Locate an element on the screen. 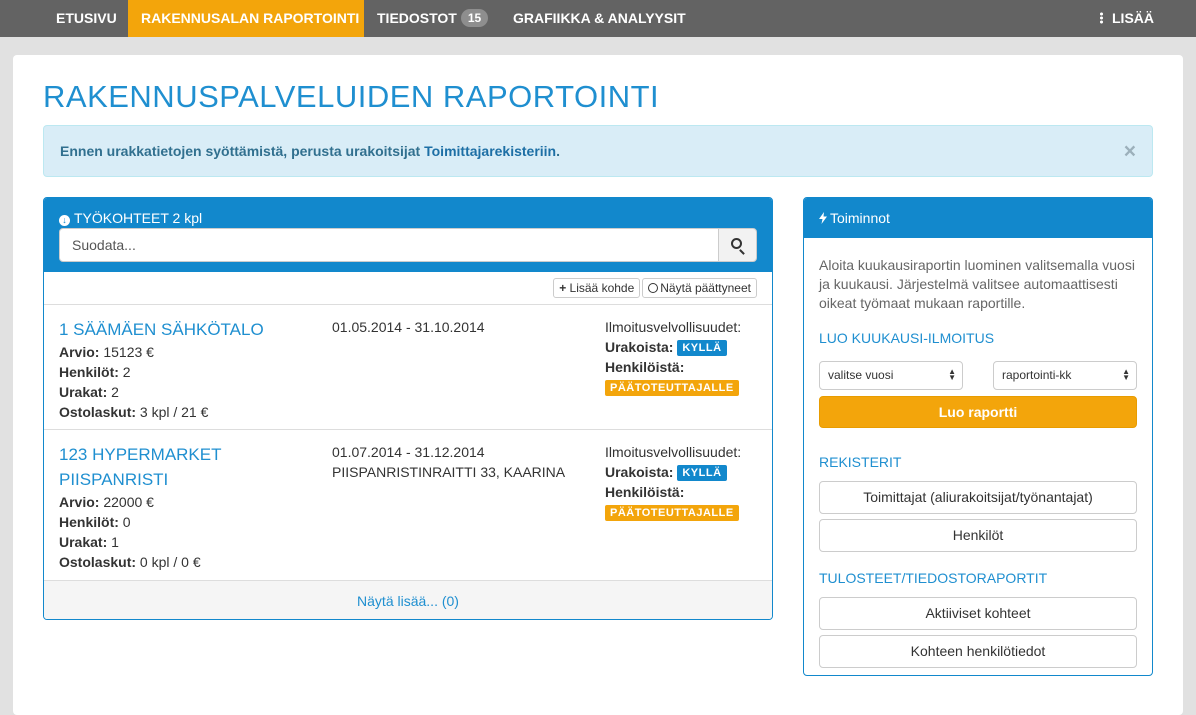 The height and width of the screenshot is (715, 1196). worksite-address: PIISPANRISTINRAITTI 33, KAARINA is located at coordinates (449, 472).